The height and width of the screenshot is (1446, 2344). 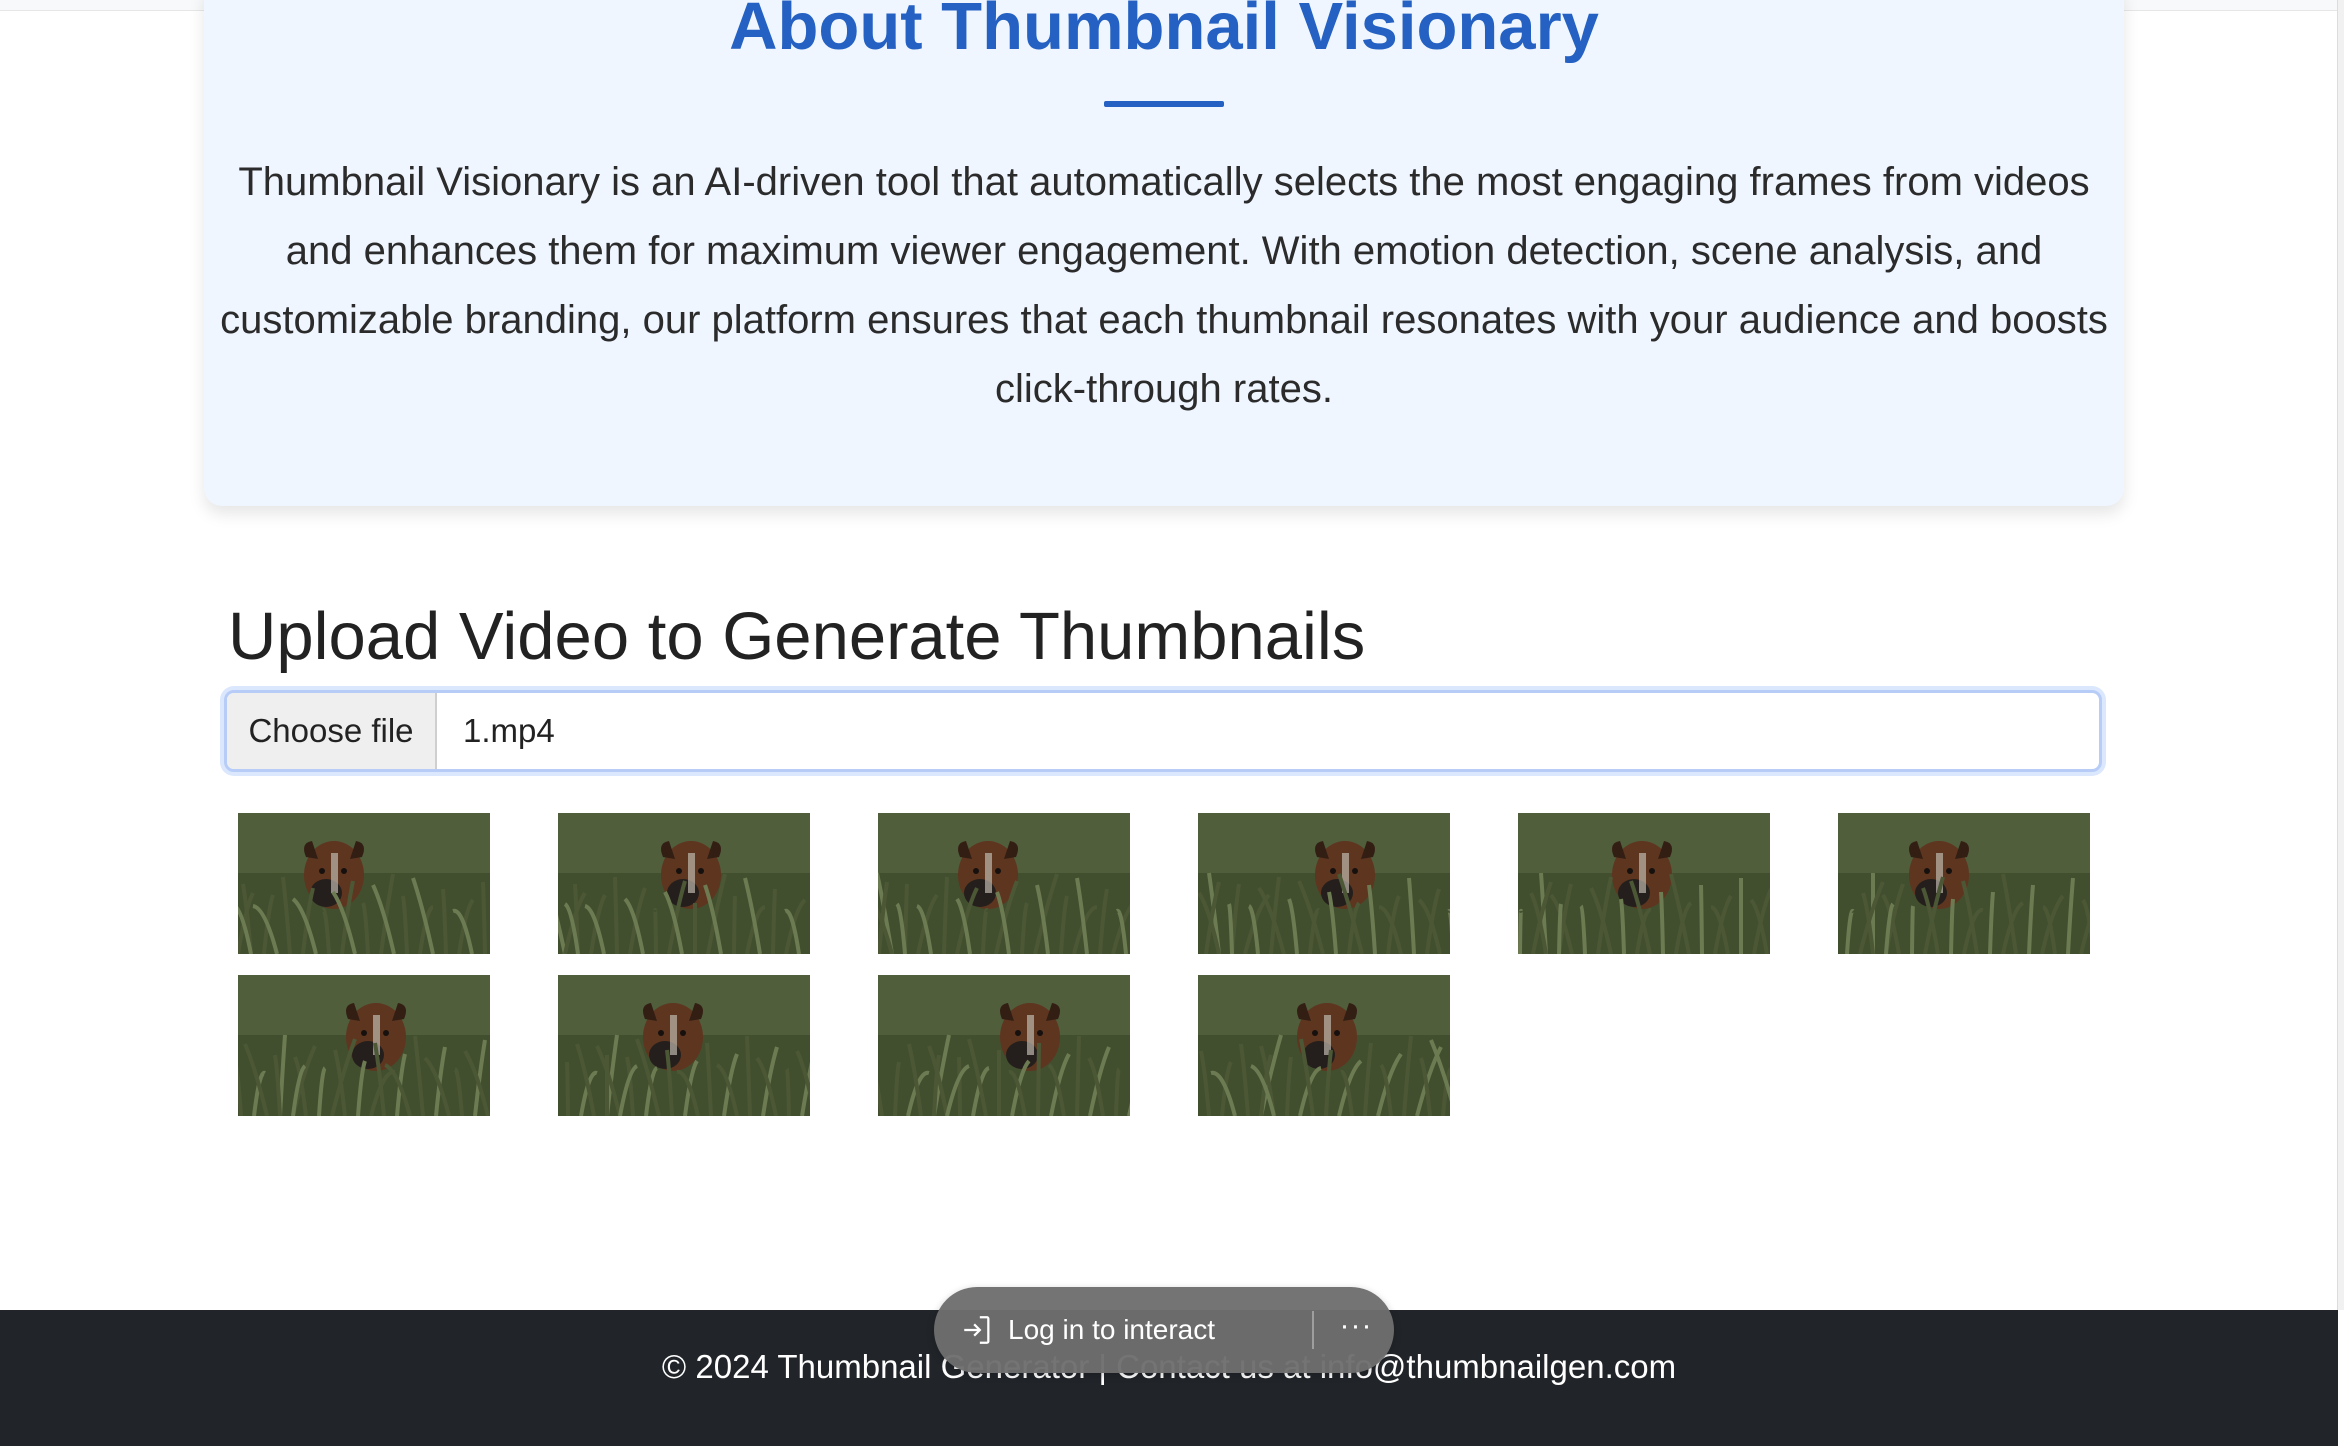 I want to click on login-label: Log in to interact, so click(x=1111, y=1330).